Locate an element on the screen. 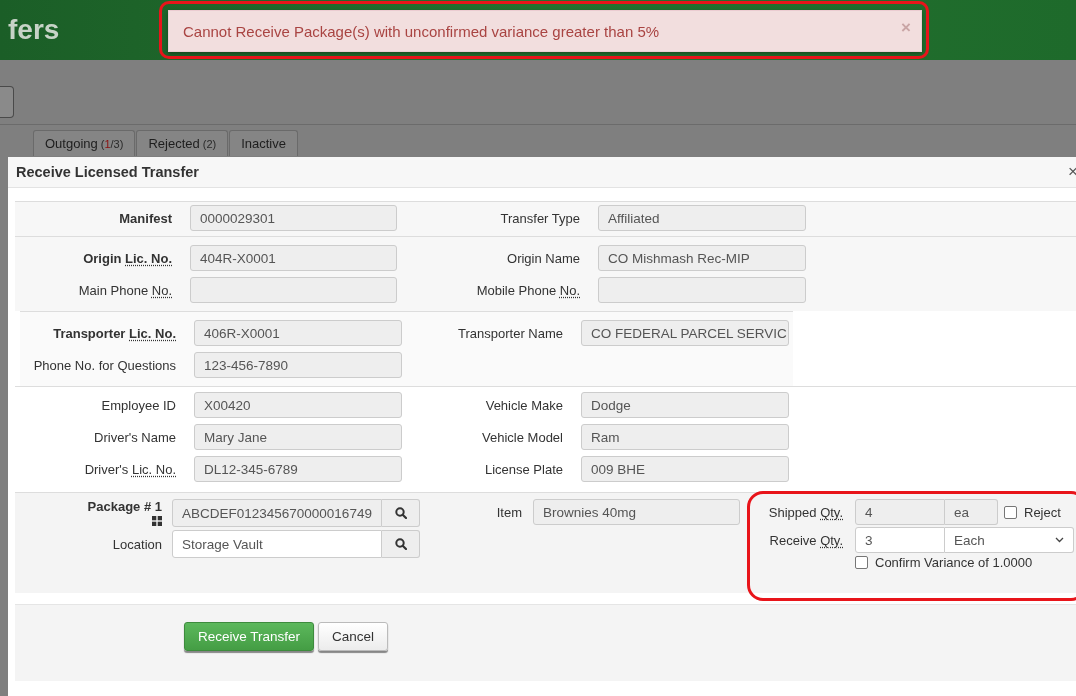 Image resolution: width=1076 pixels, height=696 pixels. button is located at coordinates (7, 102).